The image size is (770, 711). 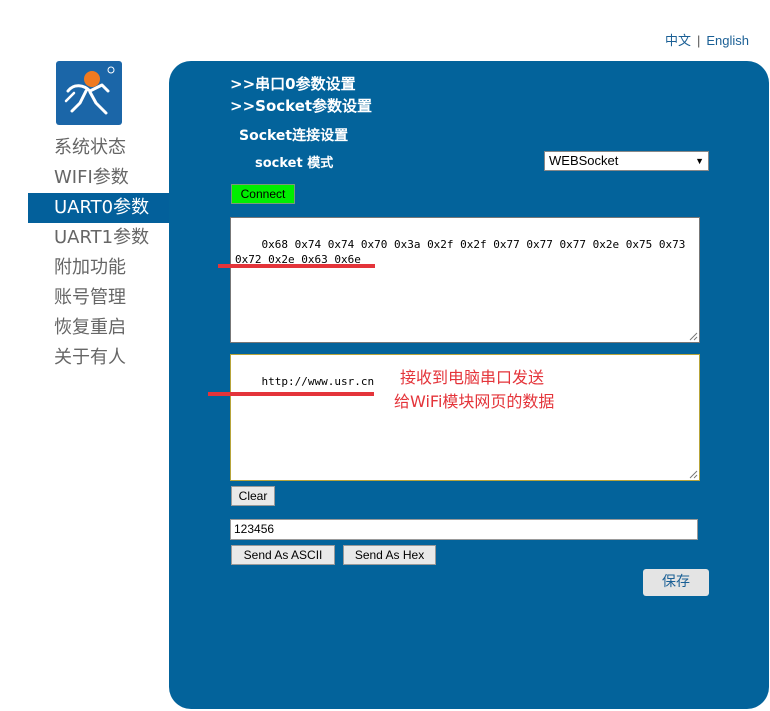 What do you see at coordinates (98, 298) in the screenshot?
I see `sidebar-item-account-management: 账号管理` at bounding box center [98, 298].